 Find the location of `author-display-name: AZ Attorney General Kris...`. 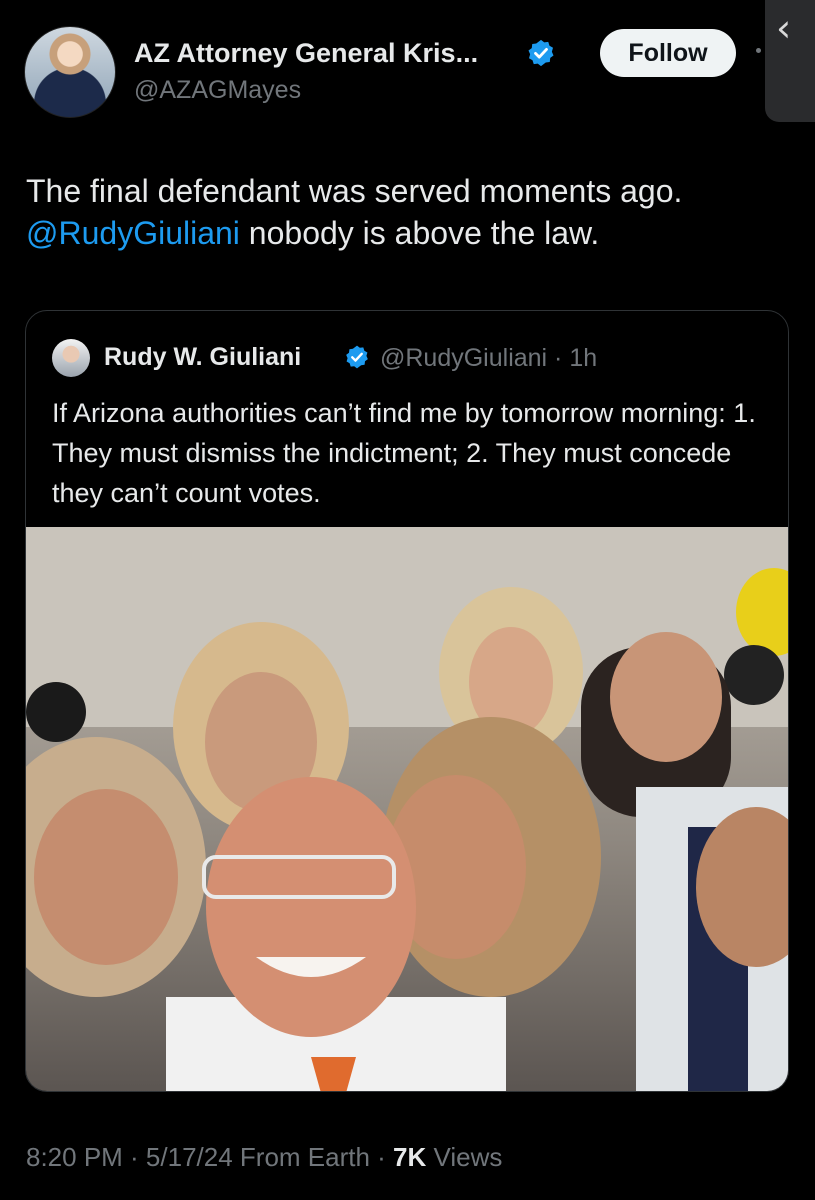

author-display-name: AZ Attorney General Kris... is located at coordinates (306, 53).